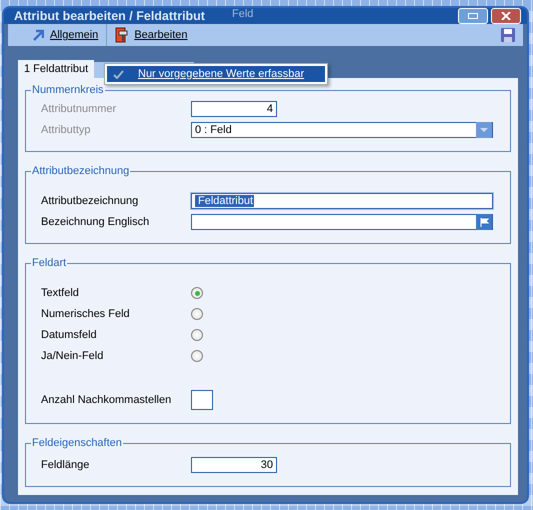  Describe the element at coordinates (38, 35) in the screenshot. I see `arrow-icon` at that location.